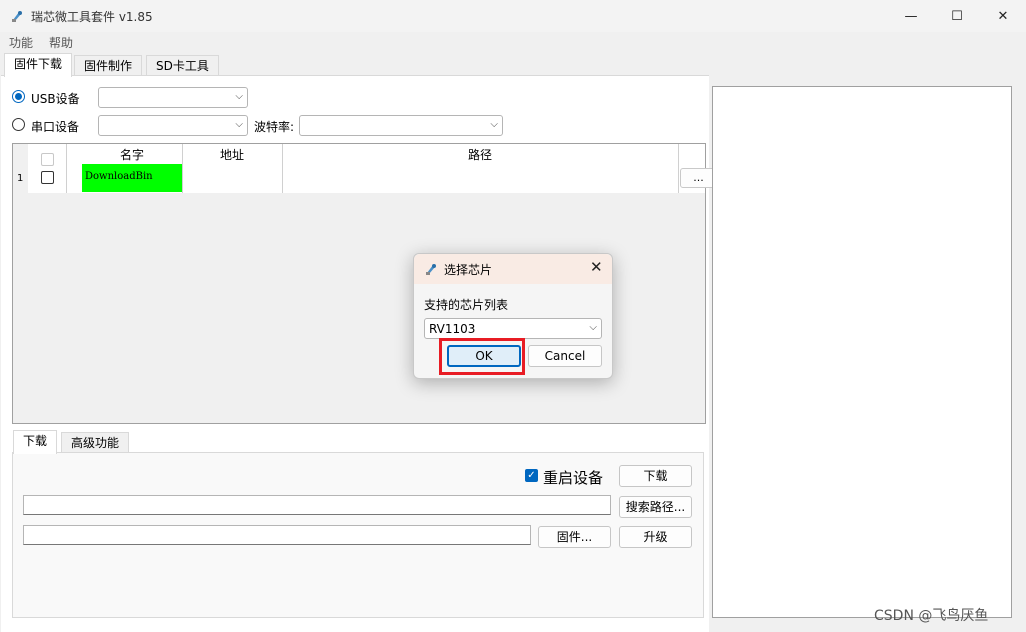 This screenshot has height=632, width=1026. Describe the element at coordinates (47, 159) in the screenshot. I see `select-all-checkbox` at that location.